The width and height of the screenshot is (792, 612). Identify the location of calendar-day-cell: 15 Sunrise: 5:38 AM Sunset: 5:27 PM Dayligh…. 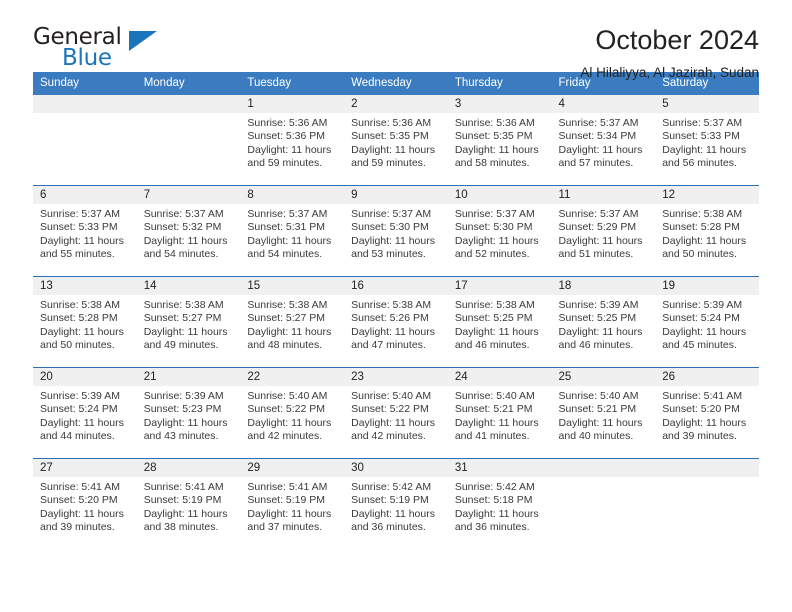
(292, 322).